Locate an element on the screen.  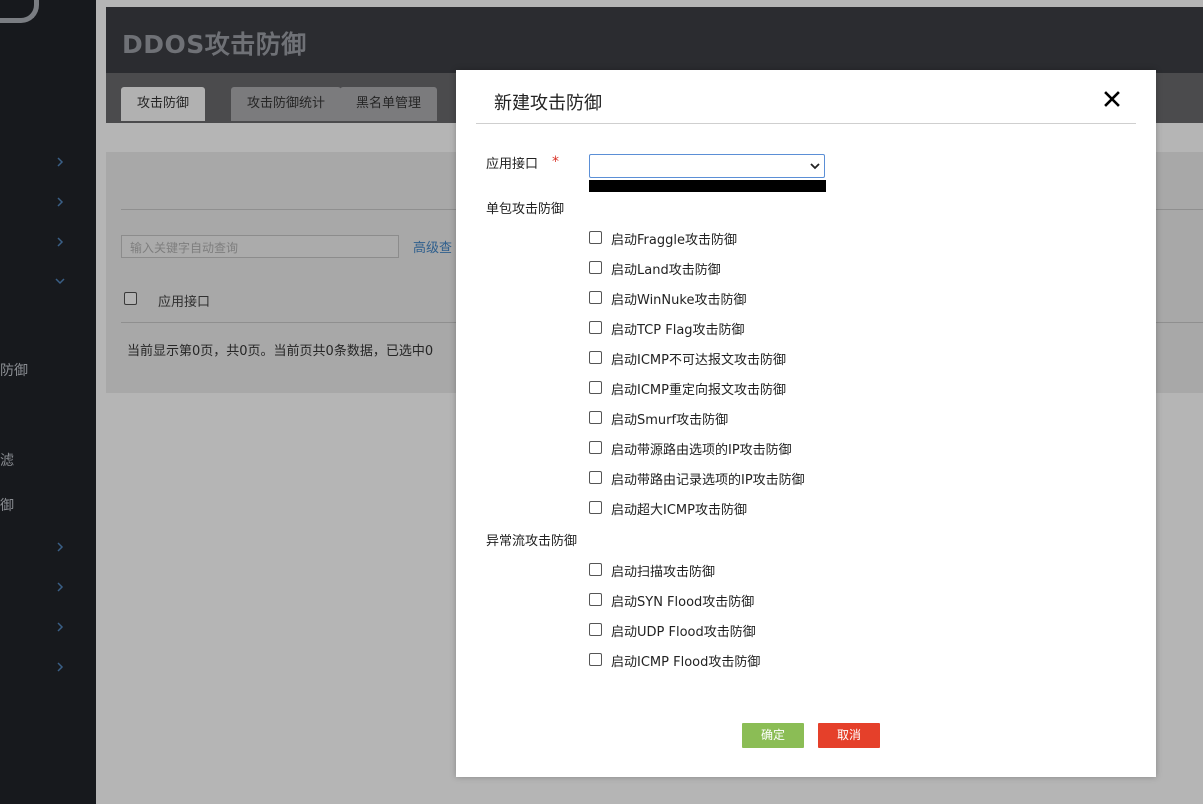
search-input: 输入关键字自动查询 is located at coordinates (260, 246).